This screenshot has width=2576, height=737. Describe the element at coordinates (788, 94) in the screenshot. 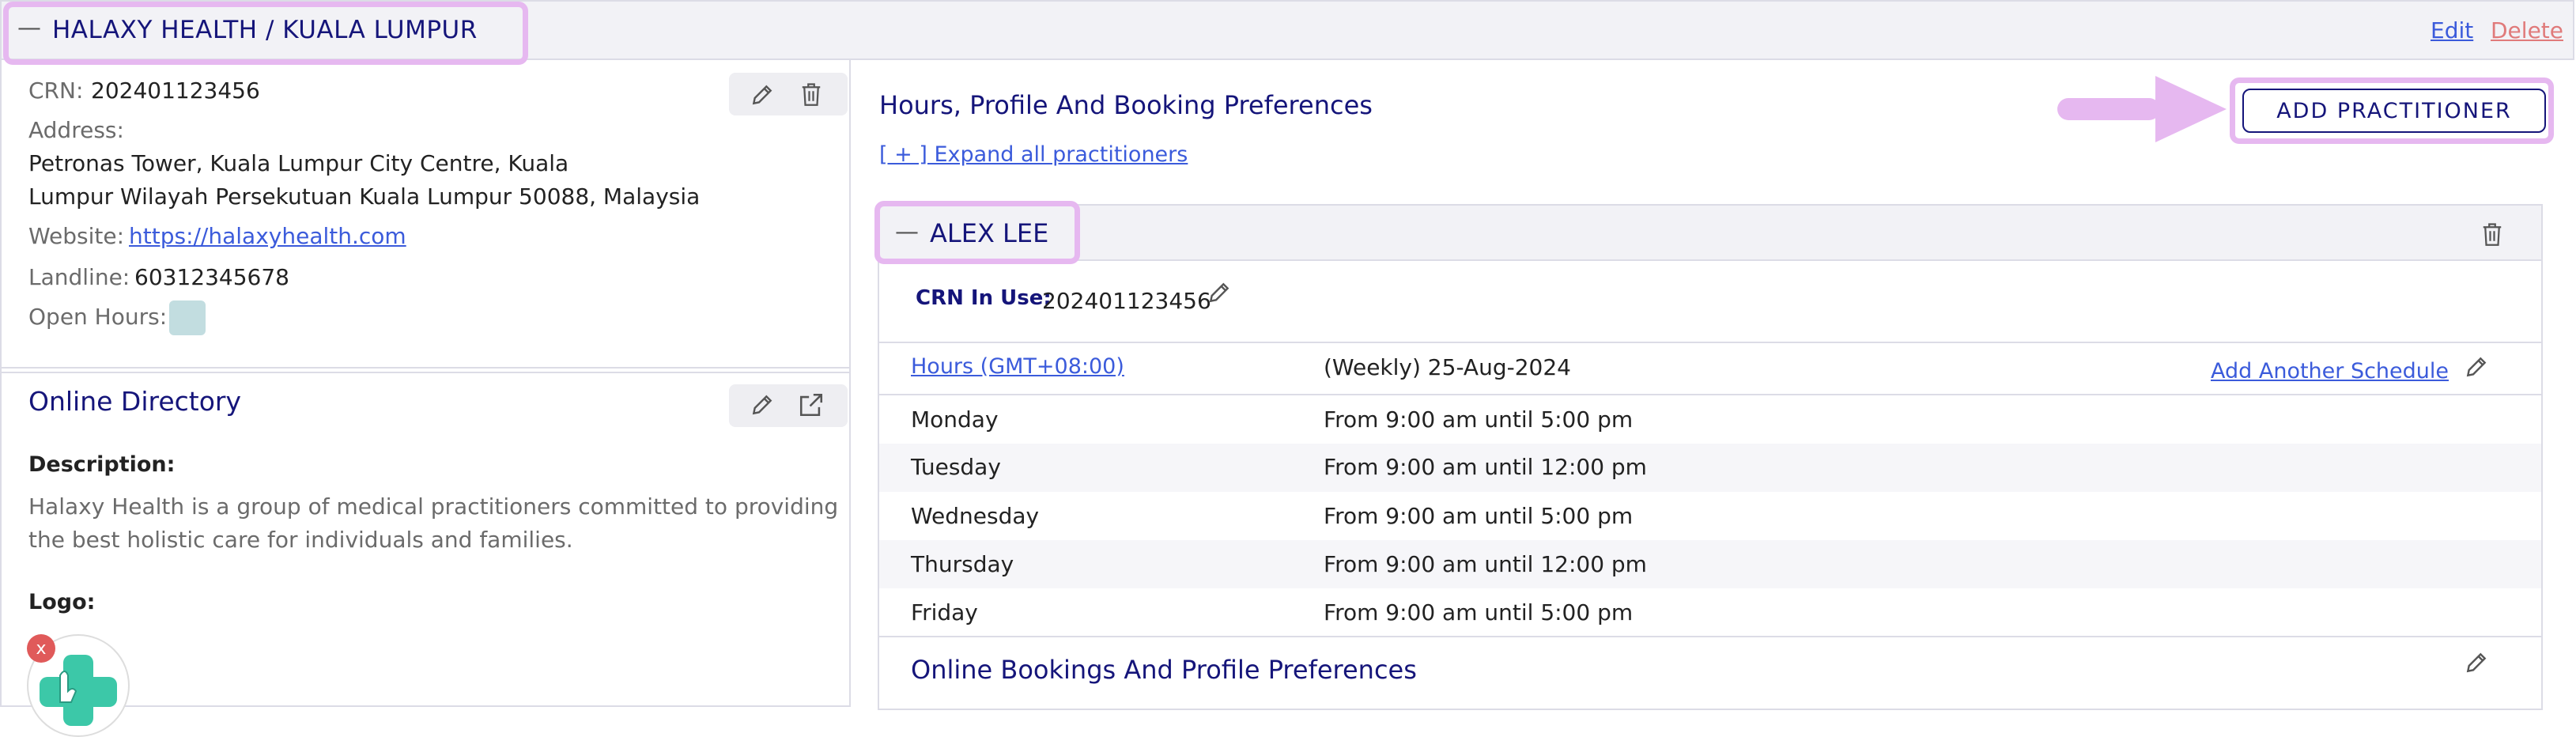

I see `details-actions` at that location.